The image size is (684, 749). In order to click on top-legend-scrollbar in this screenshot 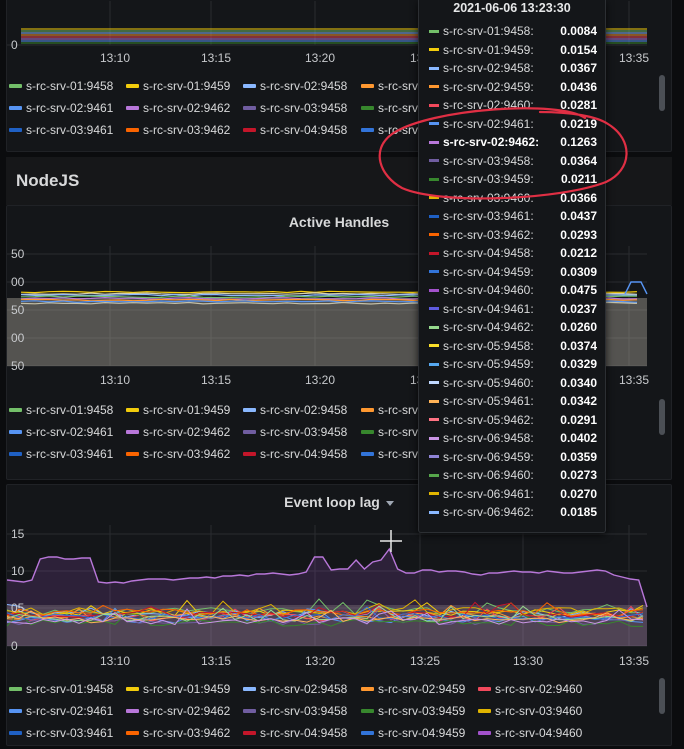, I will do `click(662, 93)`.